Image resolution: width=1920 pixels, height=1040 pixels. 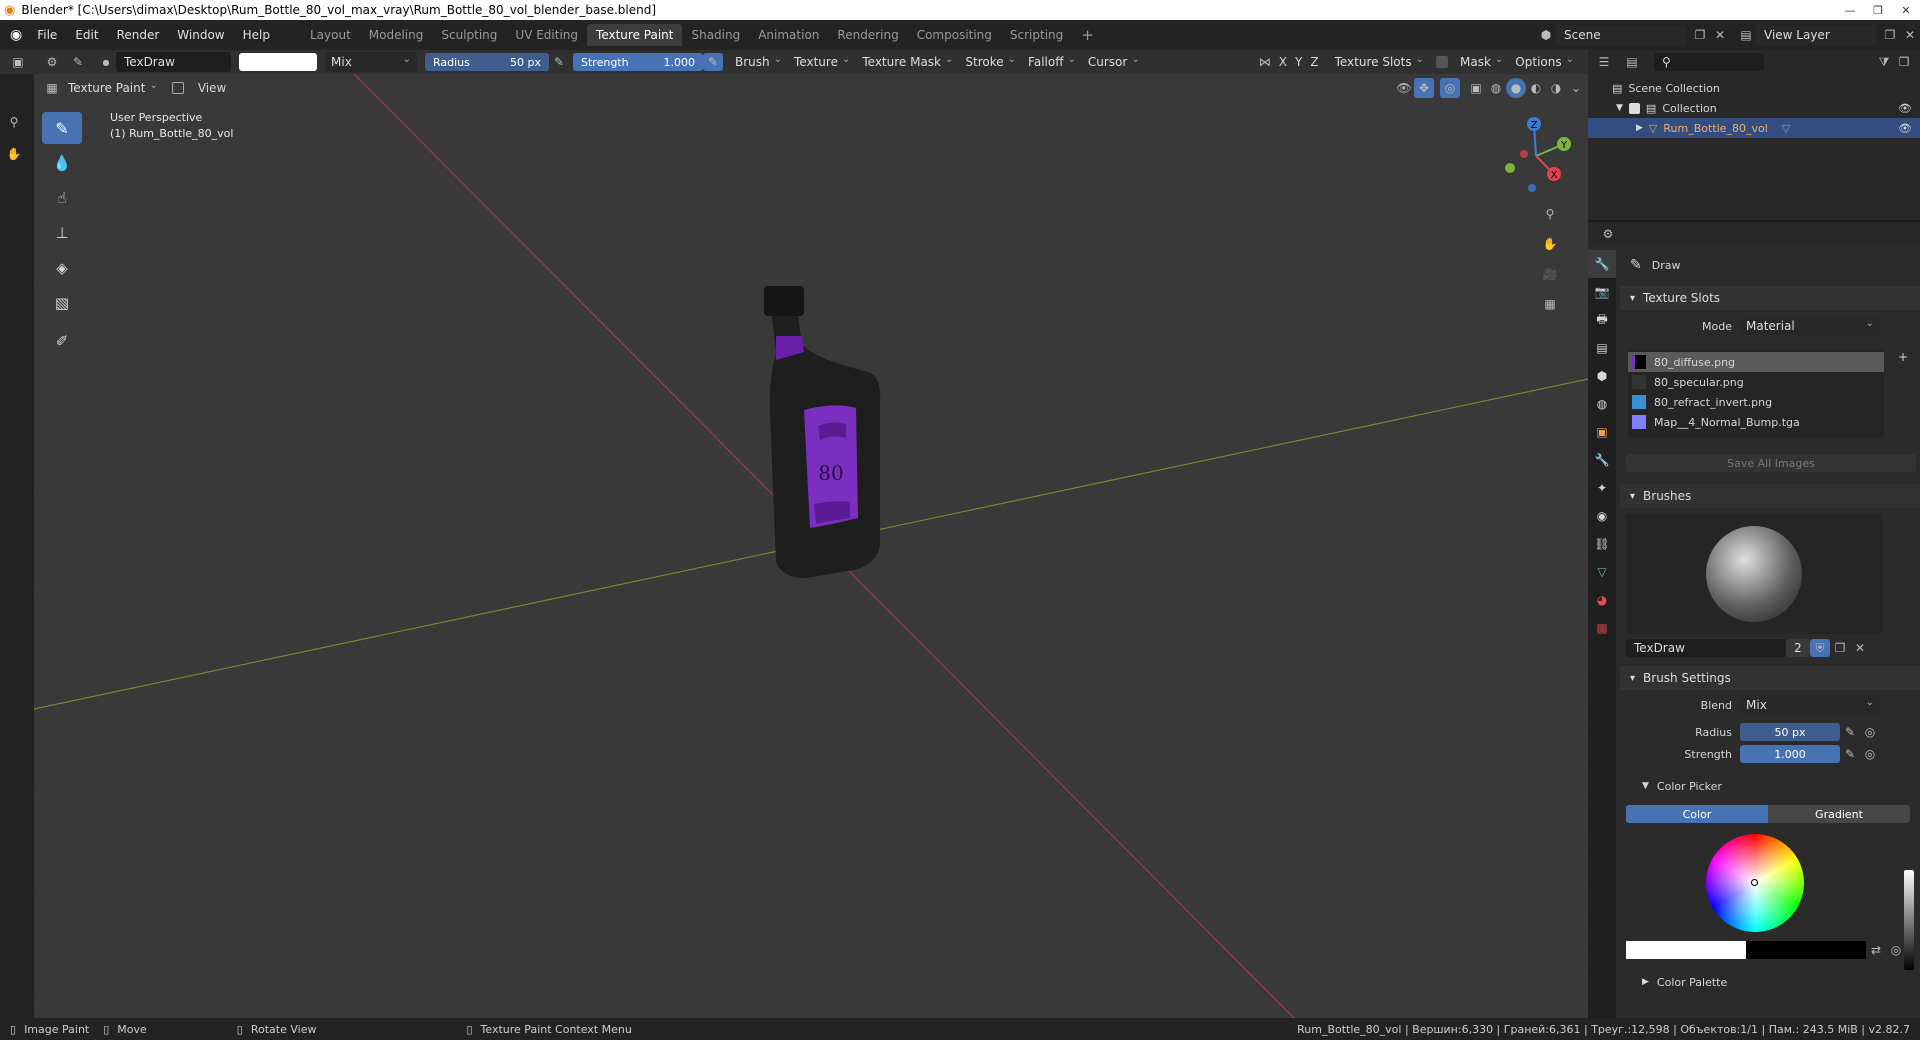 I want to click on add-workspace-button: +, so click(x=1087, y=35).